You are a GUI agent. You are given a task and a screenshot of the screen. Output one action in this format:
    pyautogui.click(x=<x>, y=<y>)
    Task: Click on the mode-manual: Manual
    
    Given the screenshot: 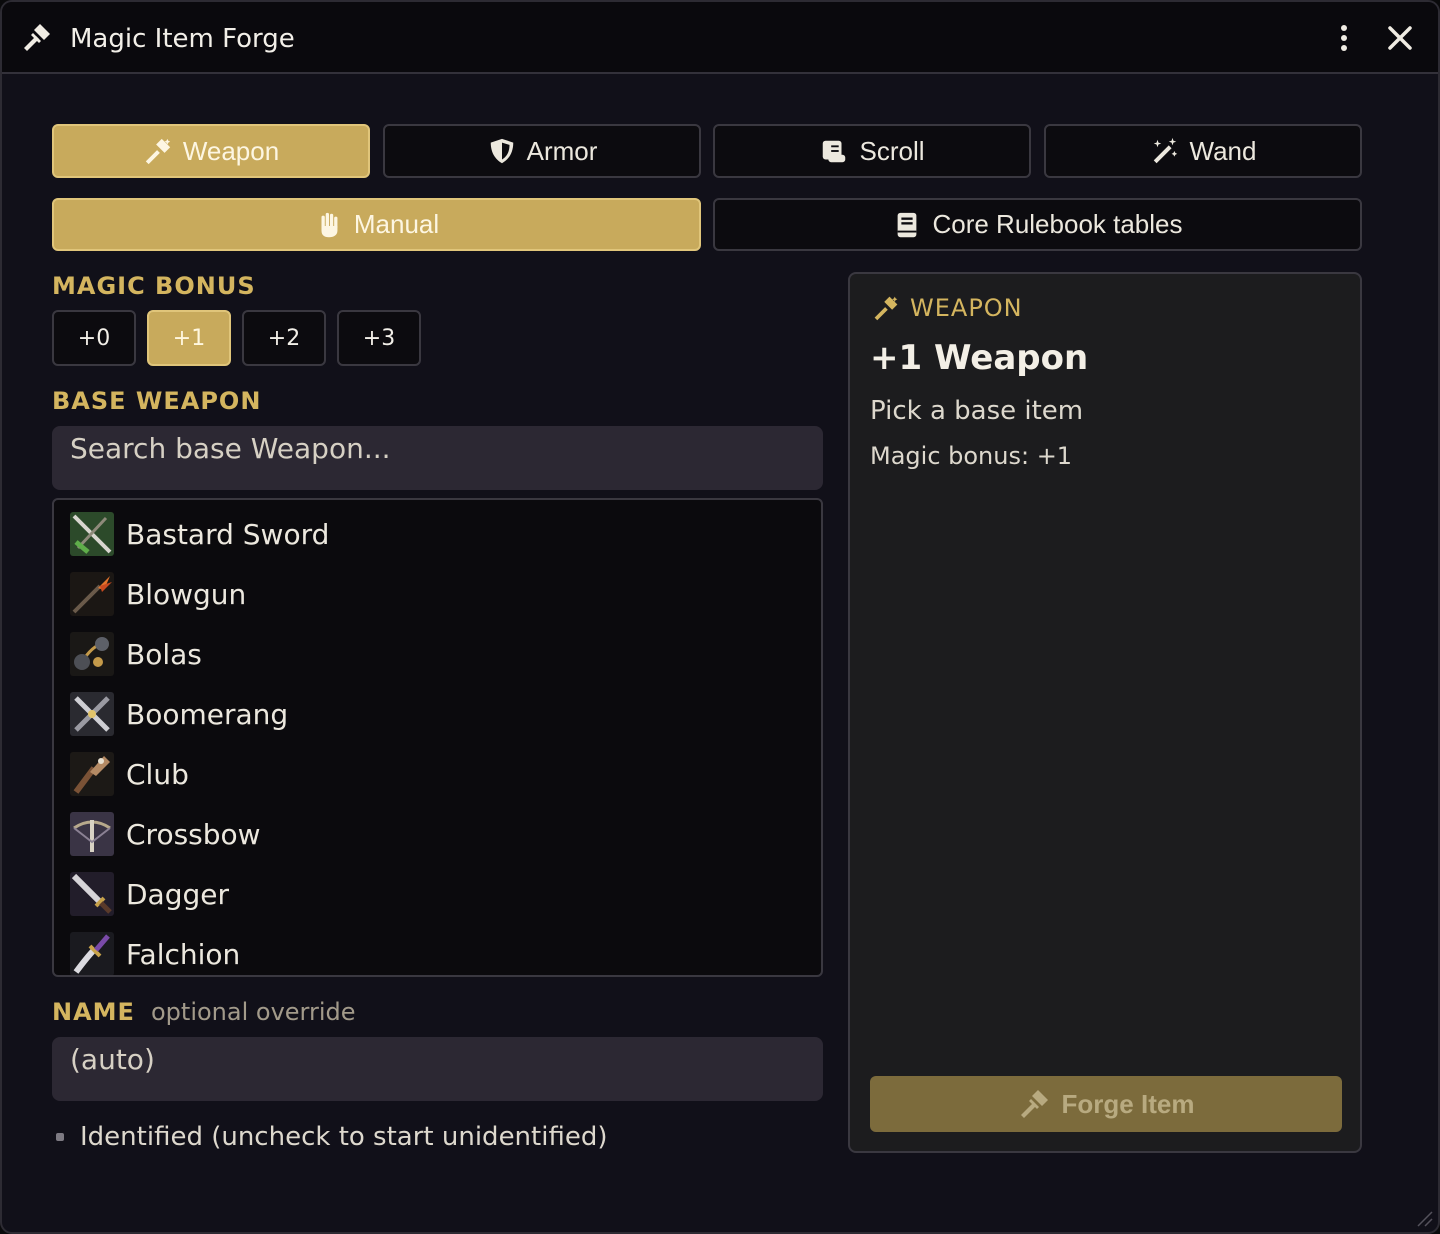 What is the action you would take?
    pyautogui.click(x=376, y=224)
    